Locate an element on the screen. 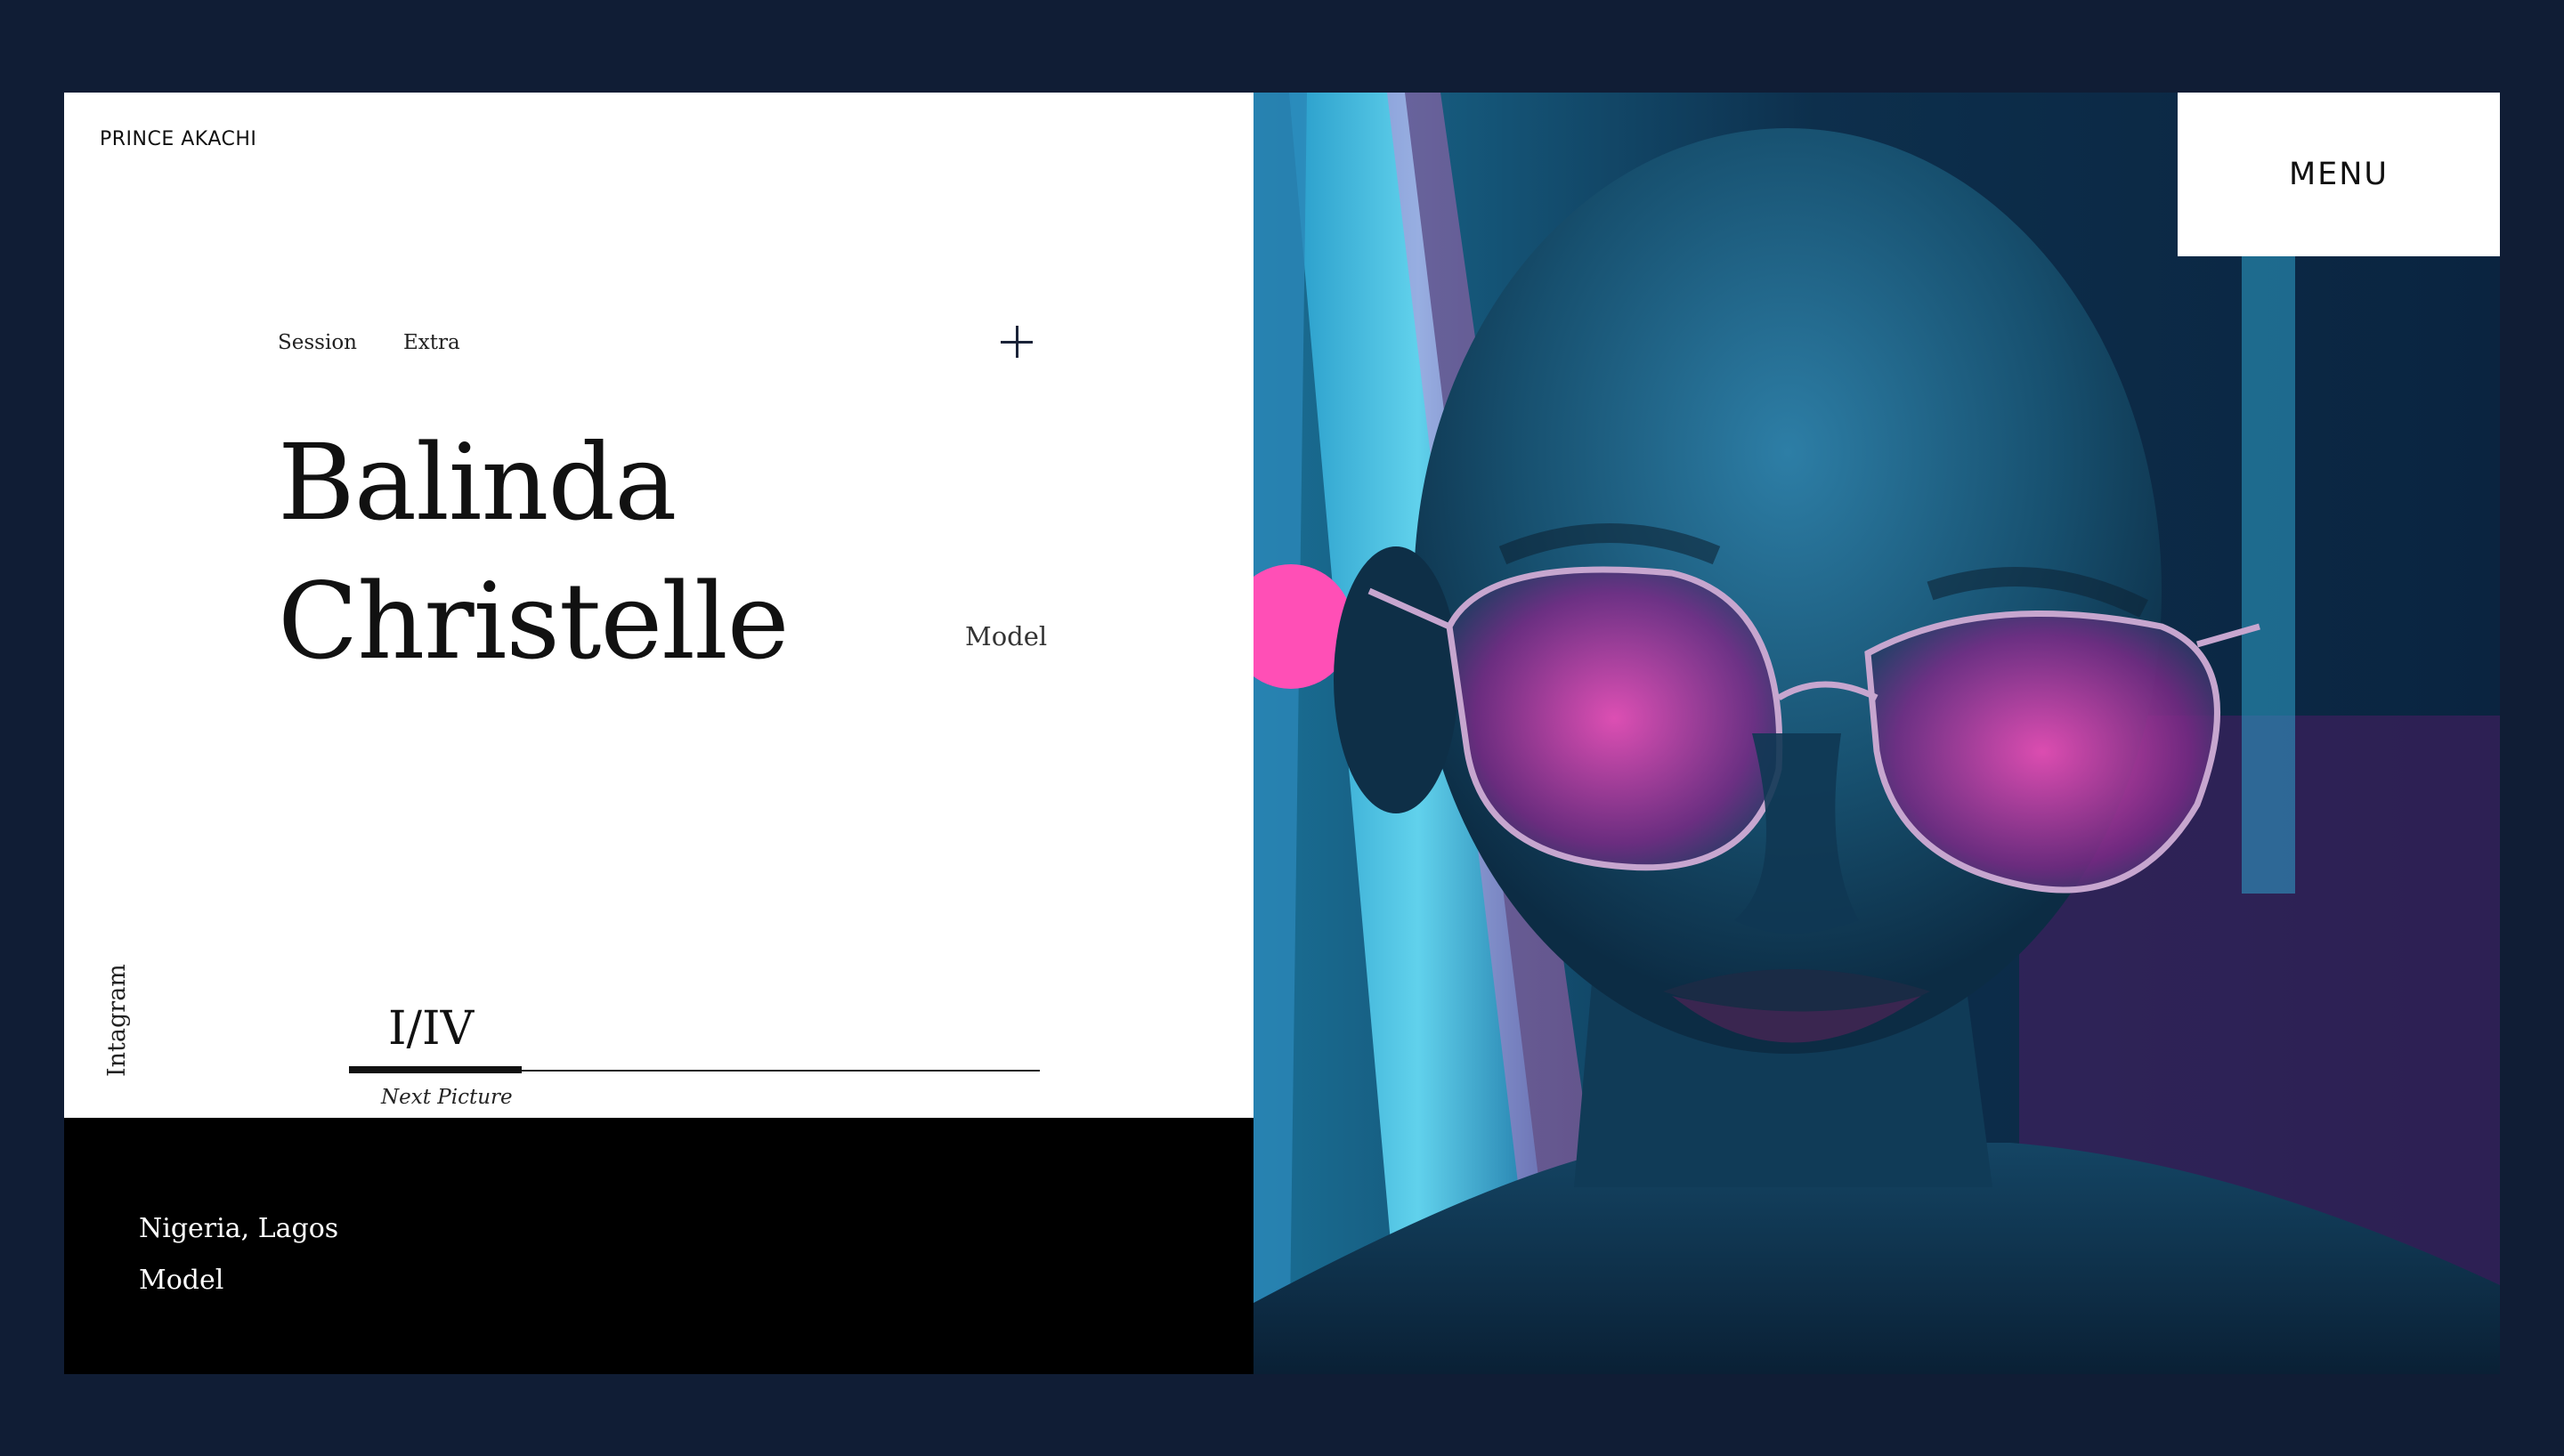 The height and width of the screenshot is (1456, 2564). subnav-session: Session is located at coordinates (317, 342).